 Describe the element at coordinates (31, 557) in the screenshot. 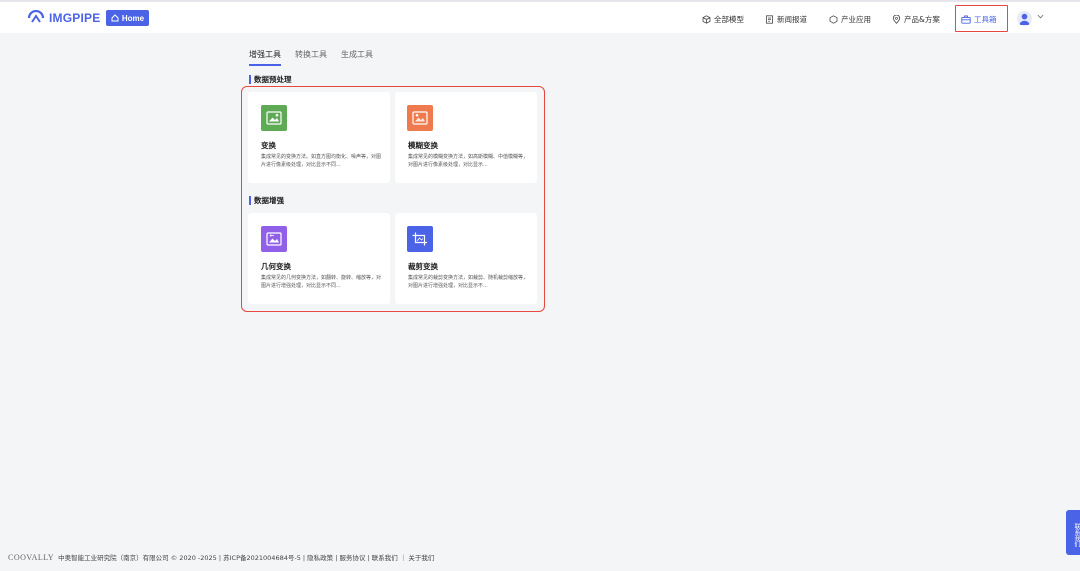

I see `footer-brand: COOVALLY` at that location.